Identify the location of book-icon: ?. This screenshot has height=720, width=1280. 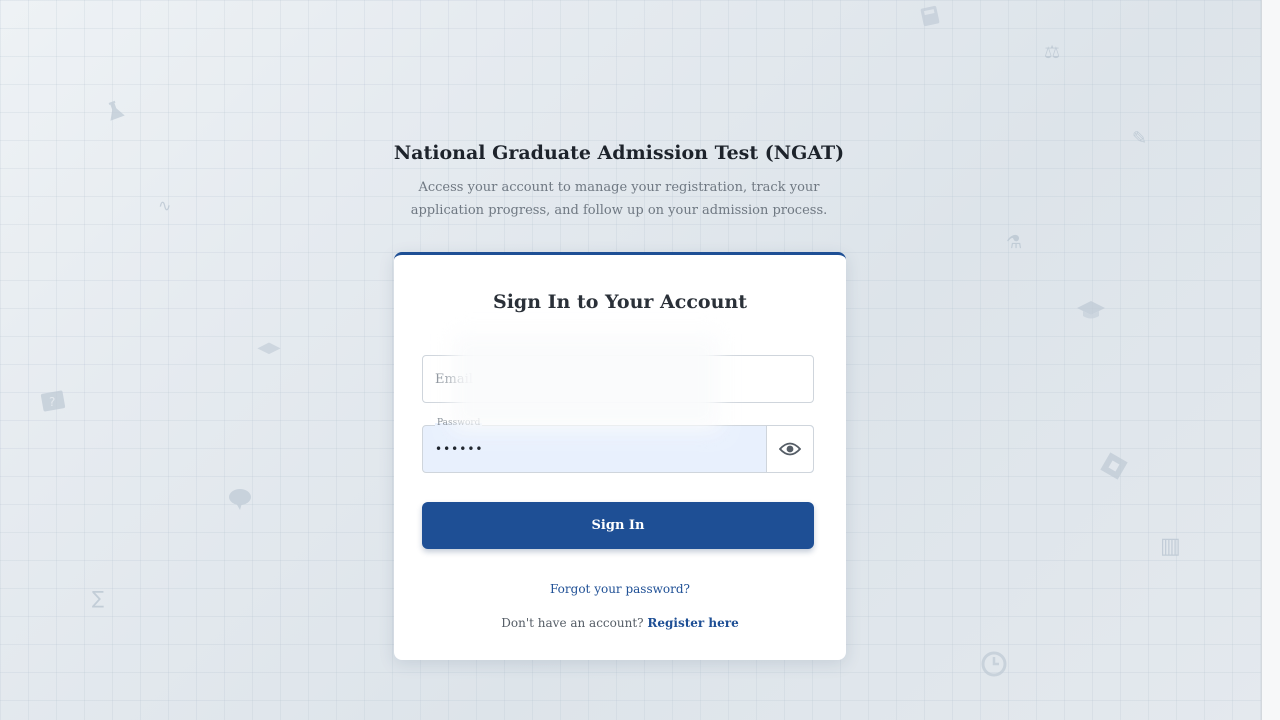
(53, 403).